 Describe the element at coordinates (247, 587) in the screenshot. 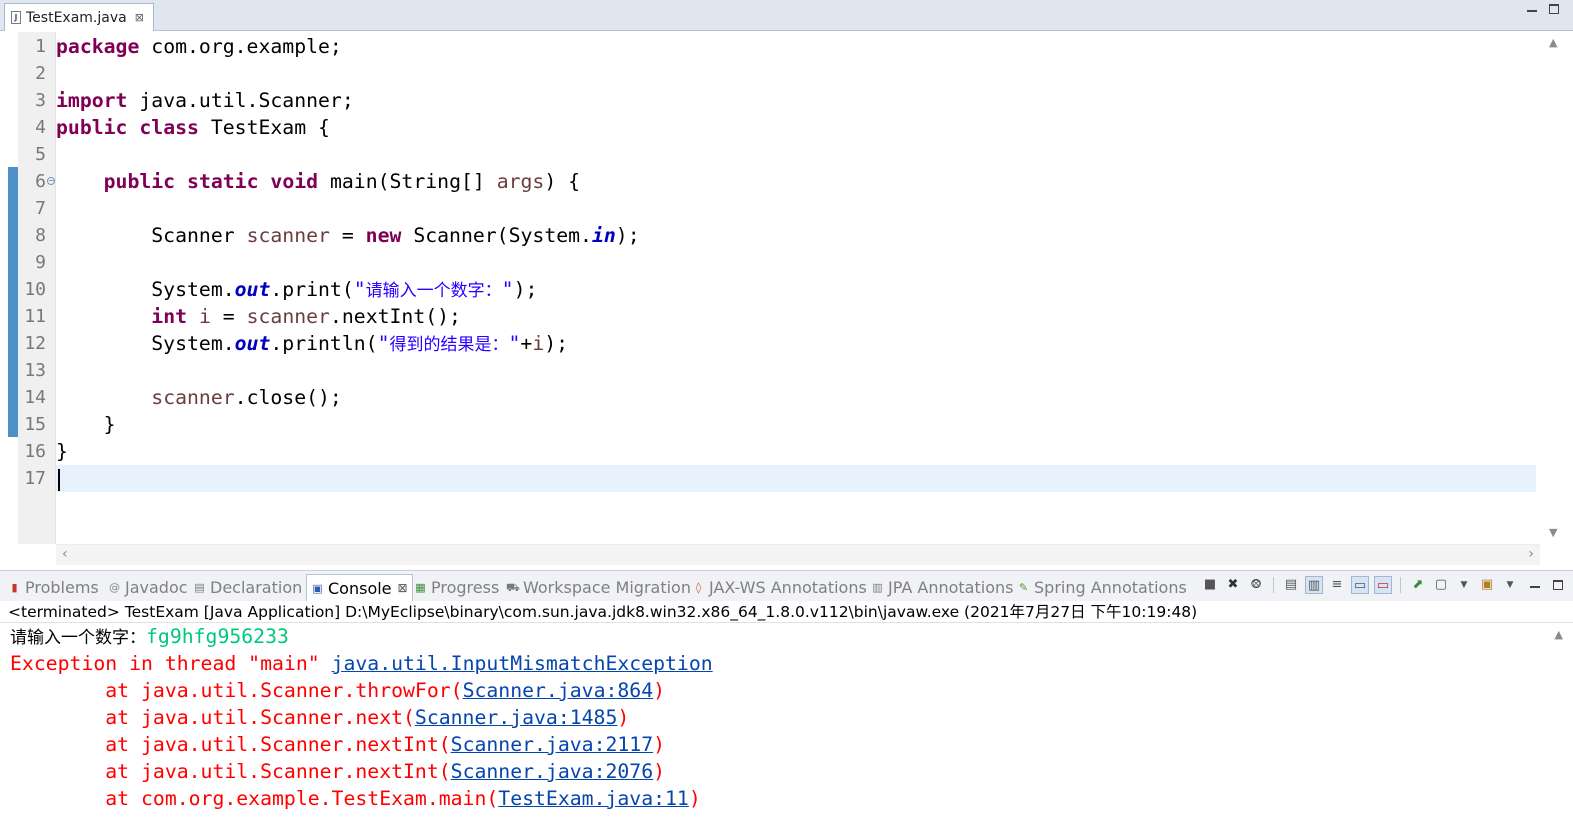

I see `tab-declaration: ▤ Declaration` at that location.